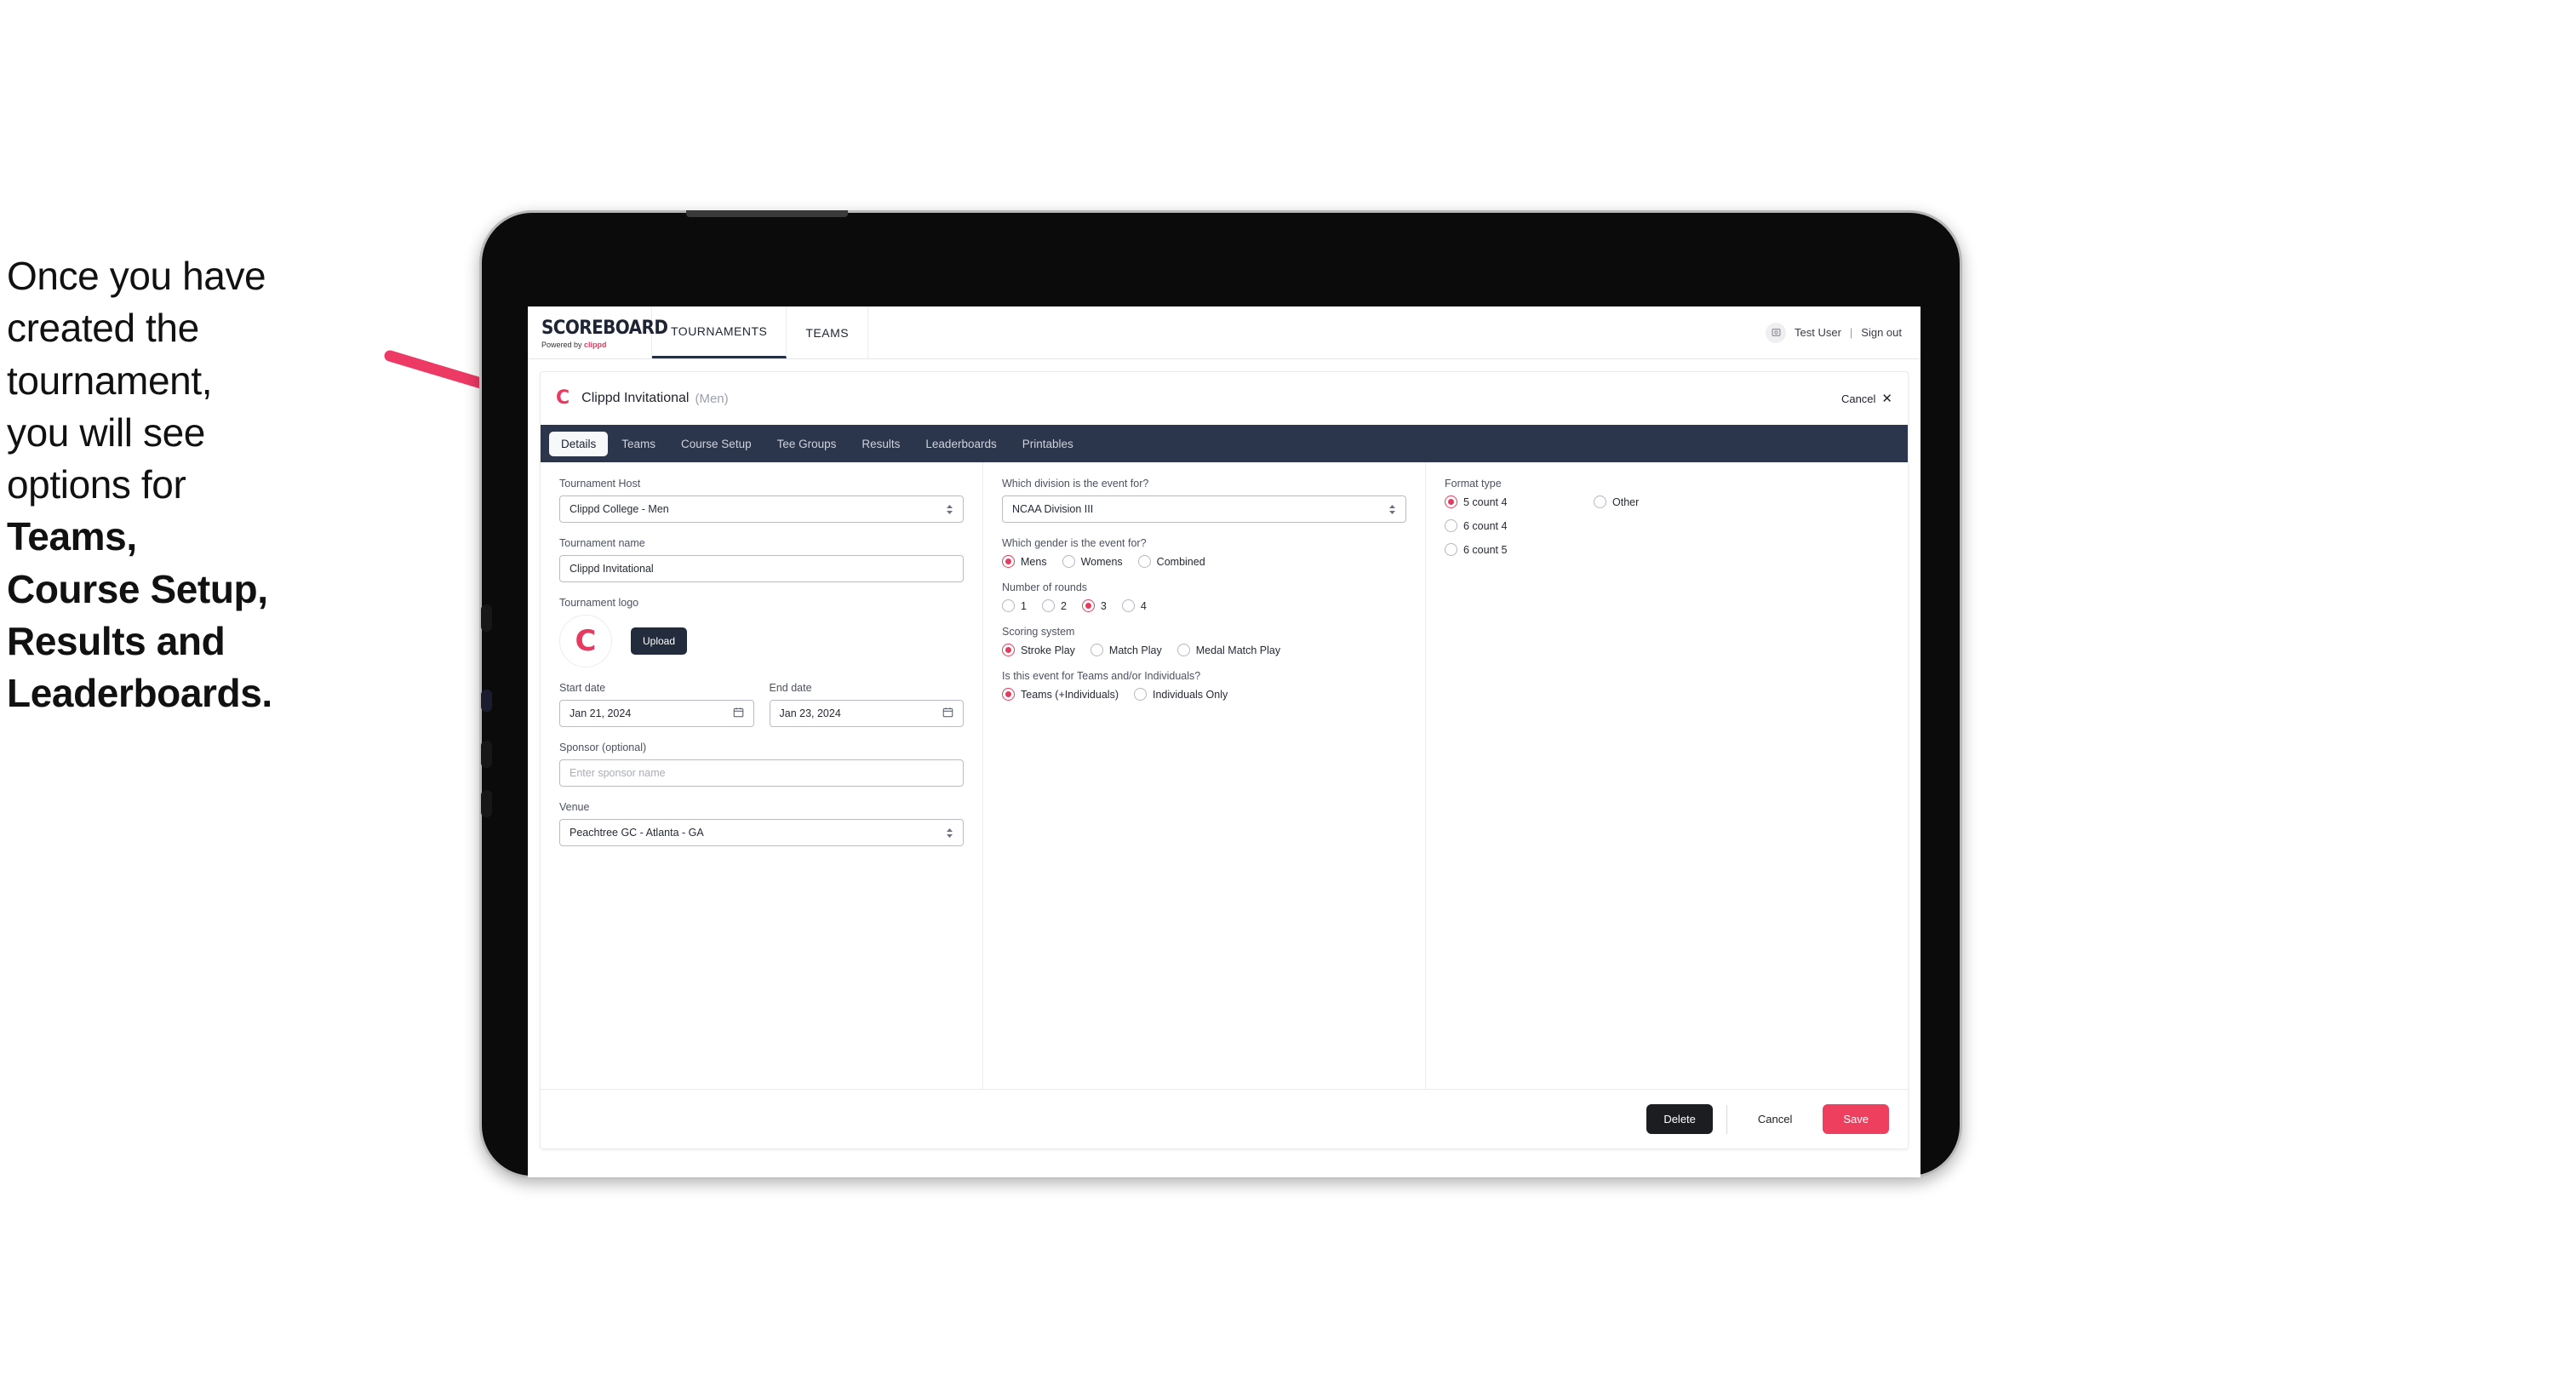 Image resolution: width=2576 pixels, height=1386 pixels. Describe the element at coordinates (1061, 694) in the screenshot. I see `radio-teams-plus-individuals: Teams (+Individuals)` at that location.